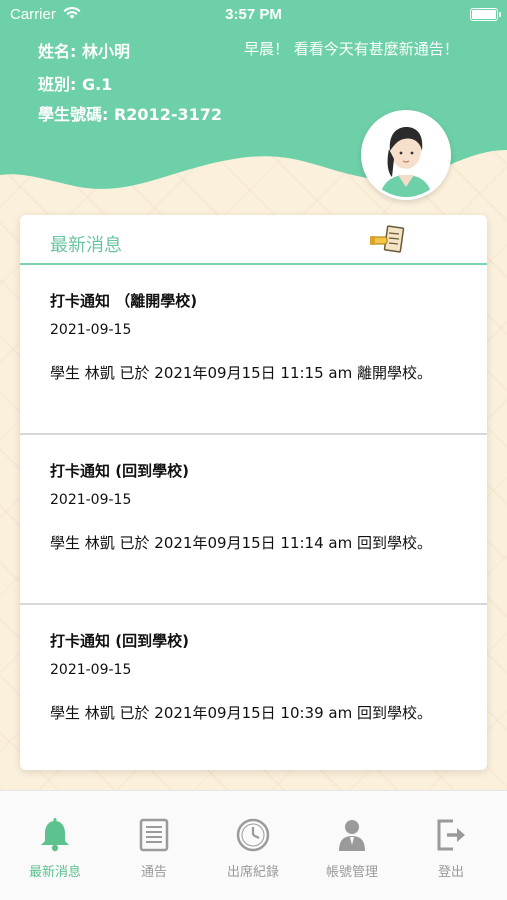 The width and height of the screenshot is (507, 900). What do you see at coordinates (86, 245) in the screenshot?
I see `news-card-title: 最新消息` at bounding box center [86, 245].